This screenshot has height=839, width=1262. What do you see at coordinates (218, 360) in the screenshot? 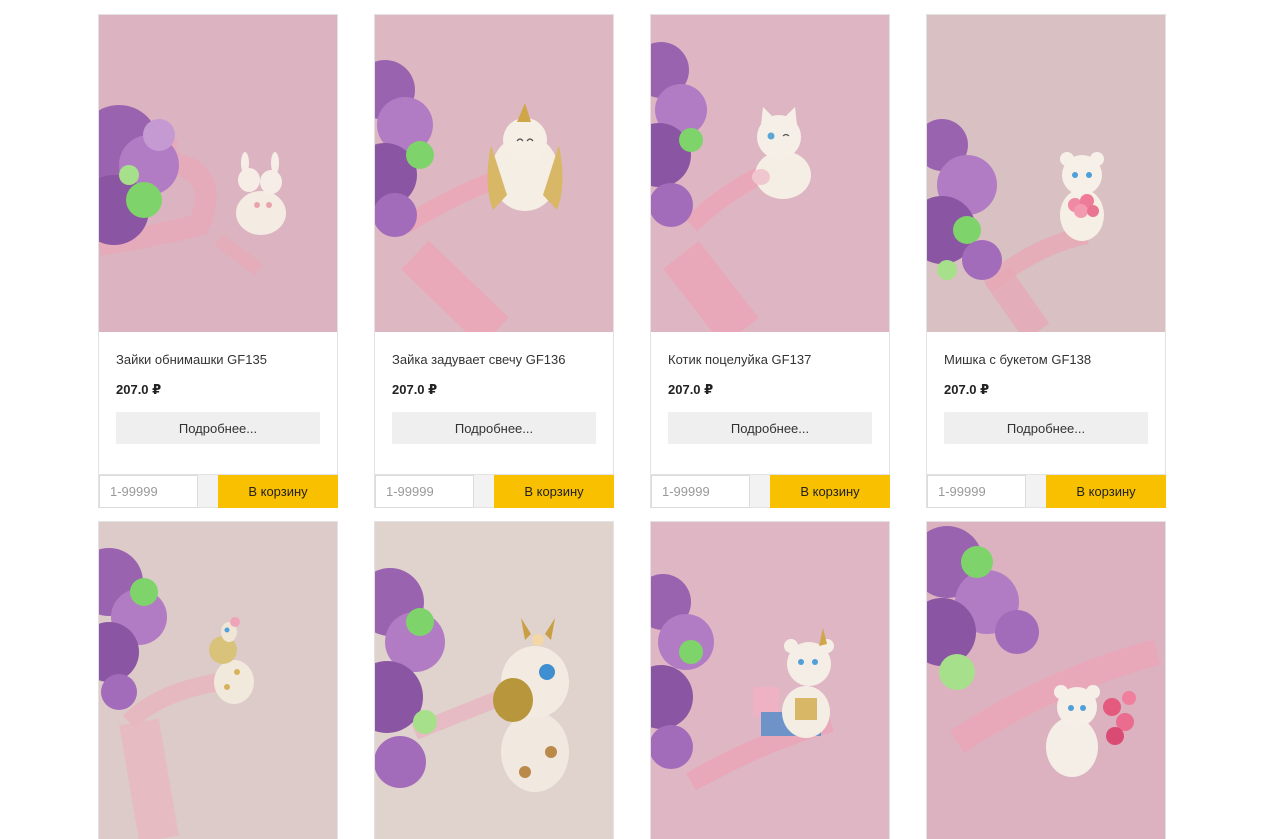
I see `product-title: Зайки обнимашки GF135` at bounding box center [218, 360].